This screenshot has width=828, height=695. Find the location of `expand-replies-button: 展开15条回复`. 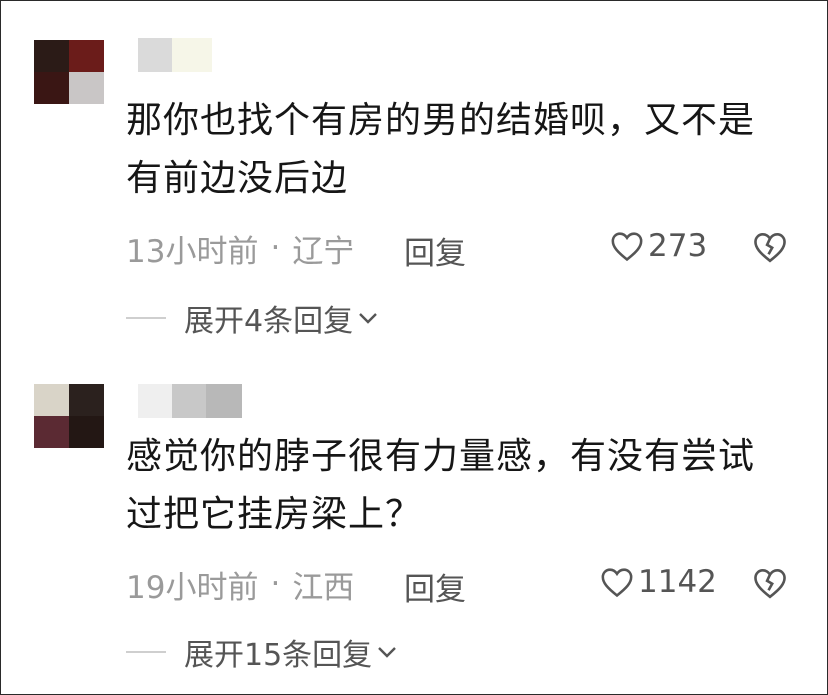

expand-replies-button: 展开15条回复 is located at coordinates (262, 652).